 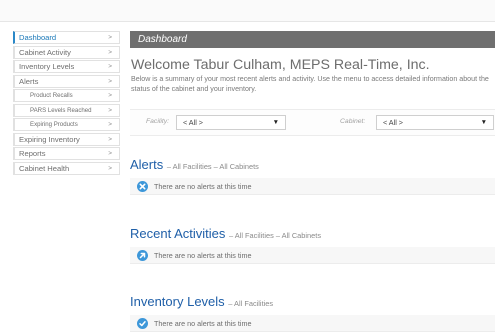 What do you see at coordinates (29, 81) in the screenshot?
I see `sidebar-item-label: Alerts` at bounding box center [29, 81].